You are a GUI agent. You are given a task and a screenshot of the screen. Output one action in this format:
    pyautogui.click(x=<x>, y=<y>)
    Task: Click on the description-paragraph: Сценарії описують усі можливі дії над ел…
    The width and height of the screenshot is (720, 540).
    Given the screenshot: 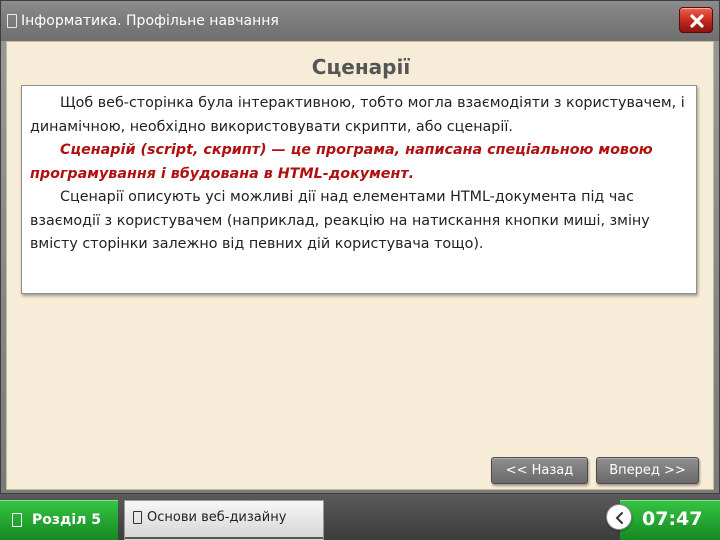 What is the action you would take?
    pyautogui.click(x=340, y=220)
    